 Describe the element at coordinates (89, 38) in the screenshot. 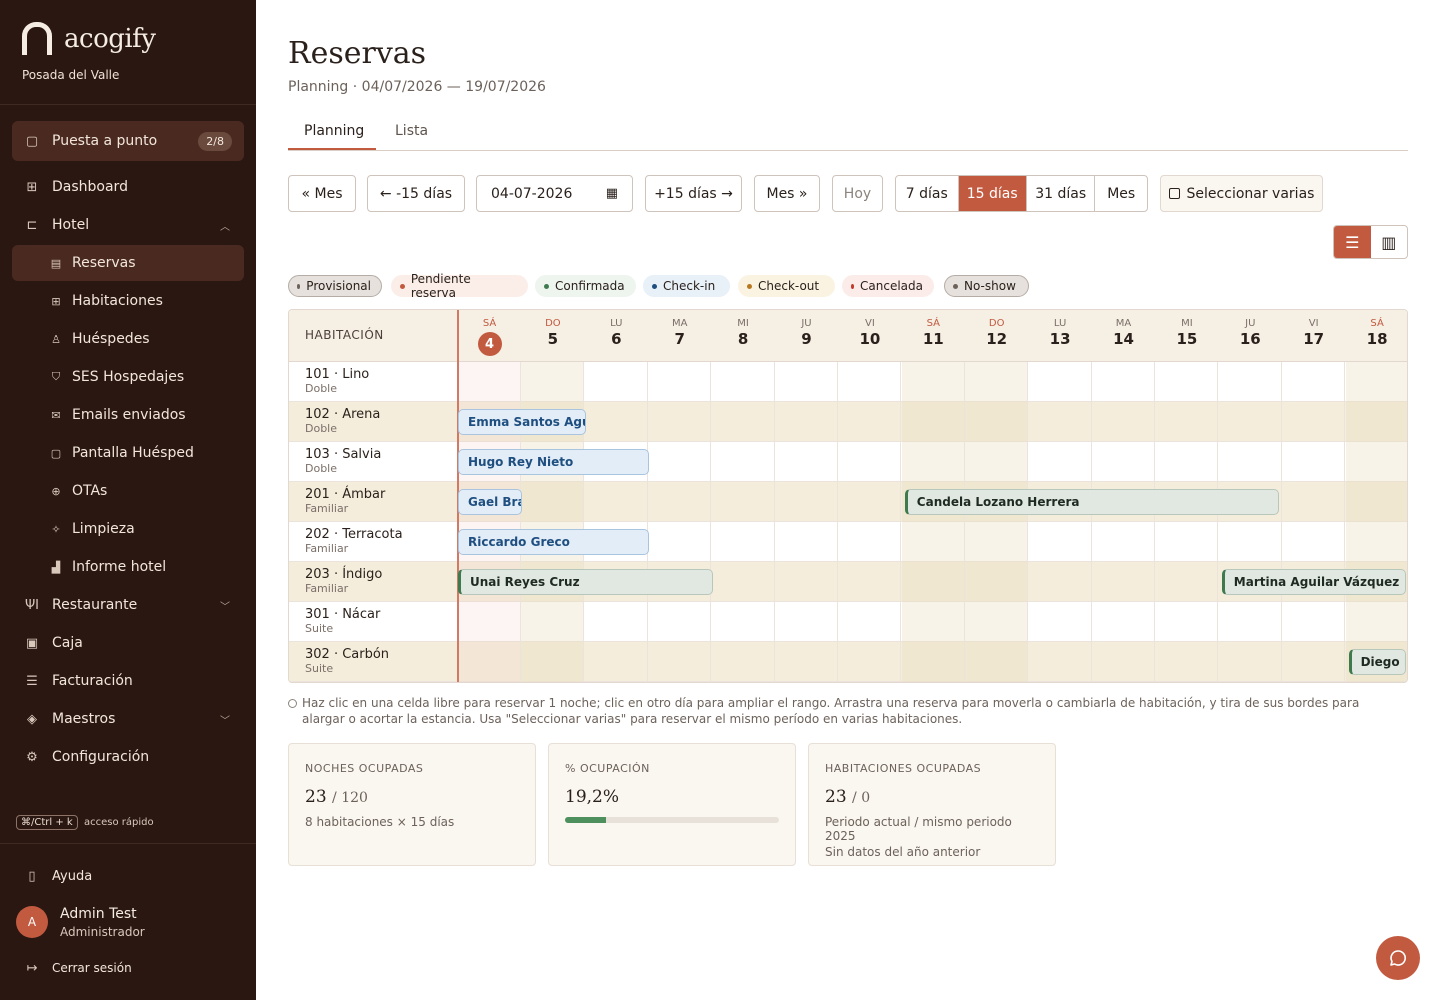

I see `brand-logo: acogify` at that location.